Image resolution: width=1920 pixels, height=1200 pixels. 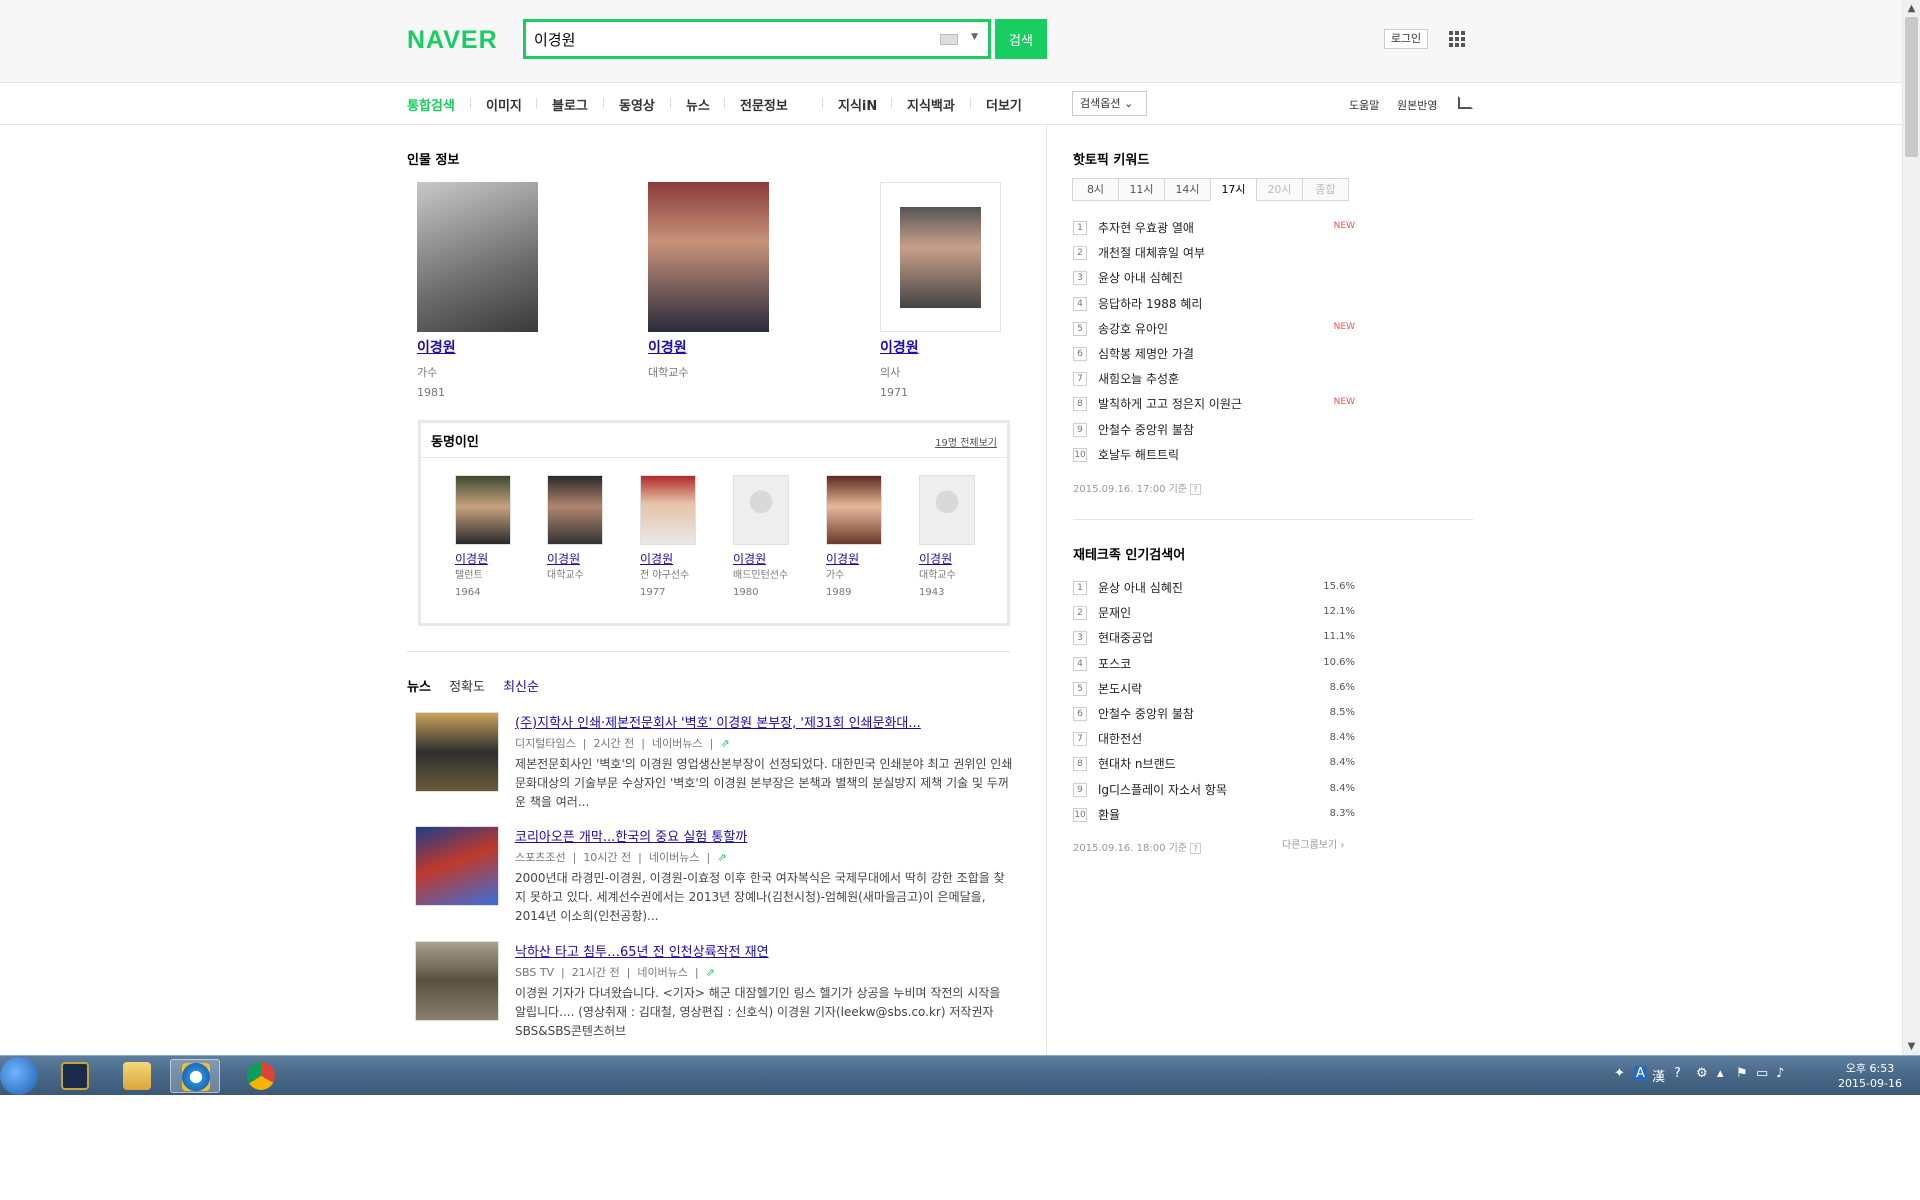 What do you see at coordinates (1114, 663) in the screenshot?
I see `keyword-link: 포스코` at bounding box center [1114, 663].